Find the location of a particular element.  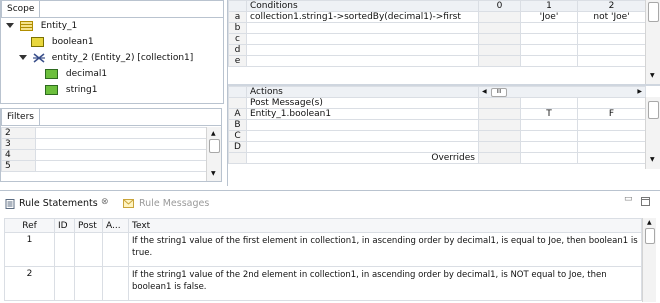

filter-row: 2 is located at coordinates (104, 133).